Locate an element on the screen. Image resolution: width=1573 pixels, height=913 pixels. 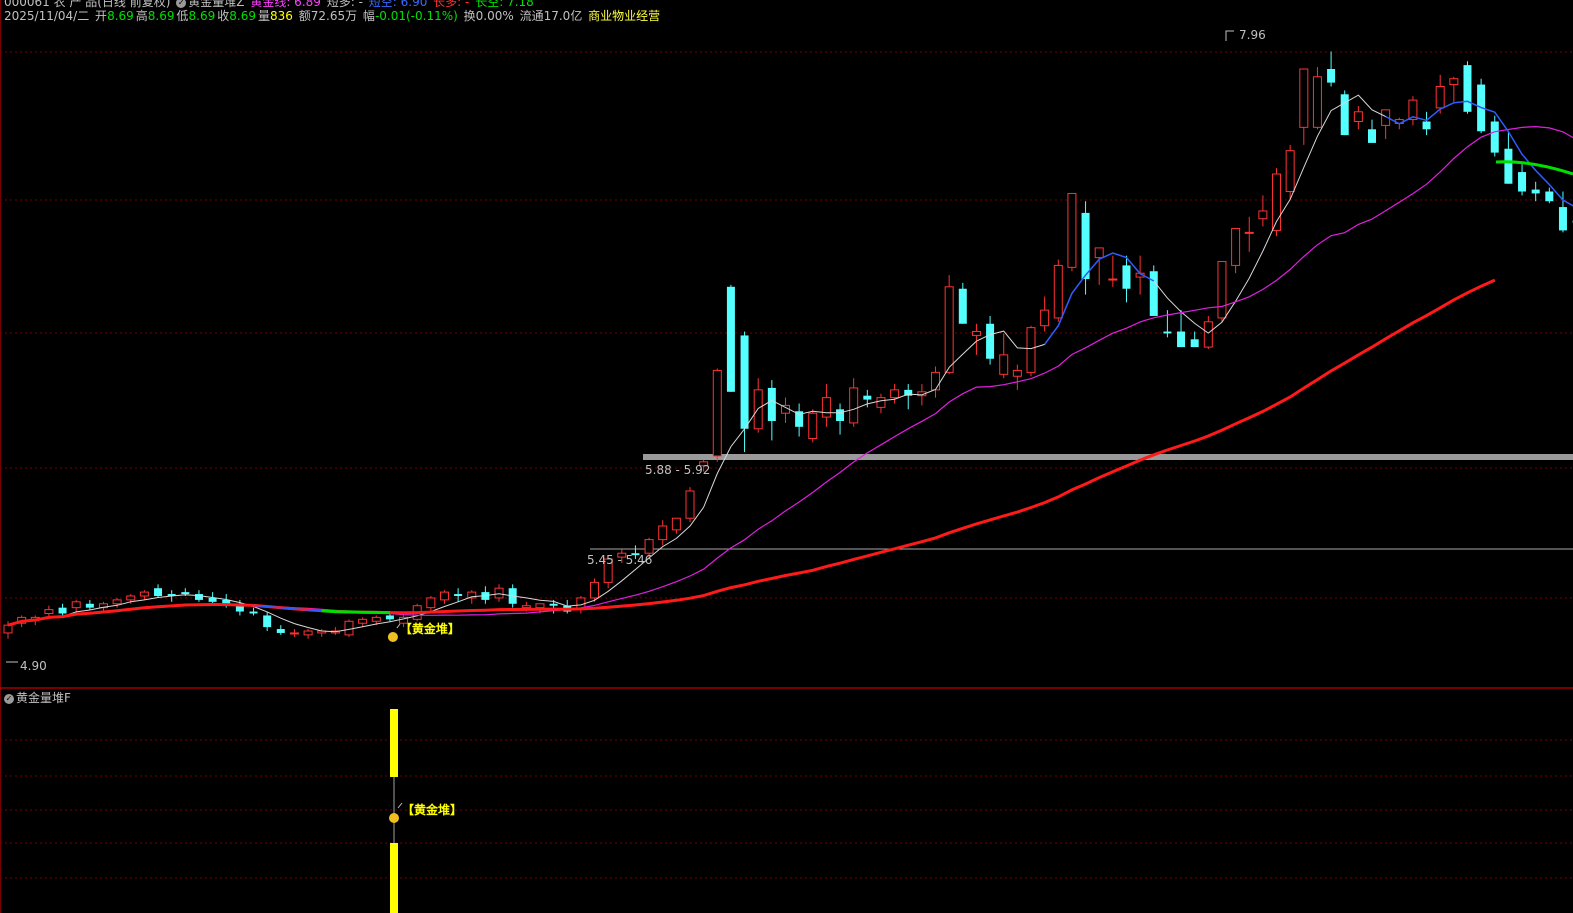
float-cap-value: 流通17.0亿 is located at coordinates (551, 16).